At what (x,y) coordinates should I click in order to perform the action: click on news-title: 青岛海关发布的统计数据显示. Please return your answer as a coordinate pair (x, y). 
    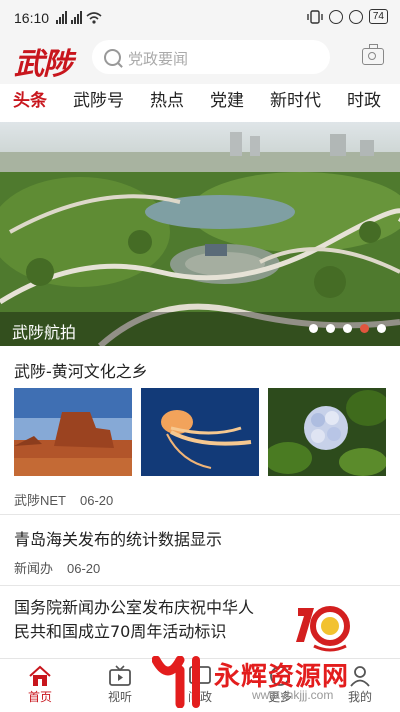
    Looking at the image, I should click on (118, 539).